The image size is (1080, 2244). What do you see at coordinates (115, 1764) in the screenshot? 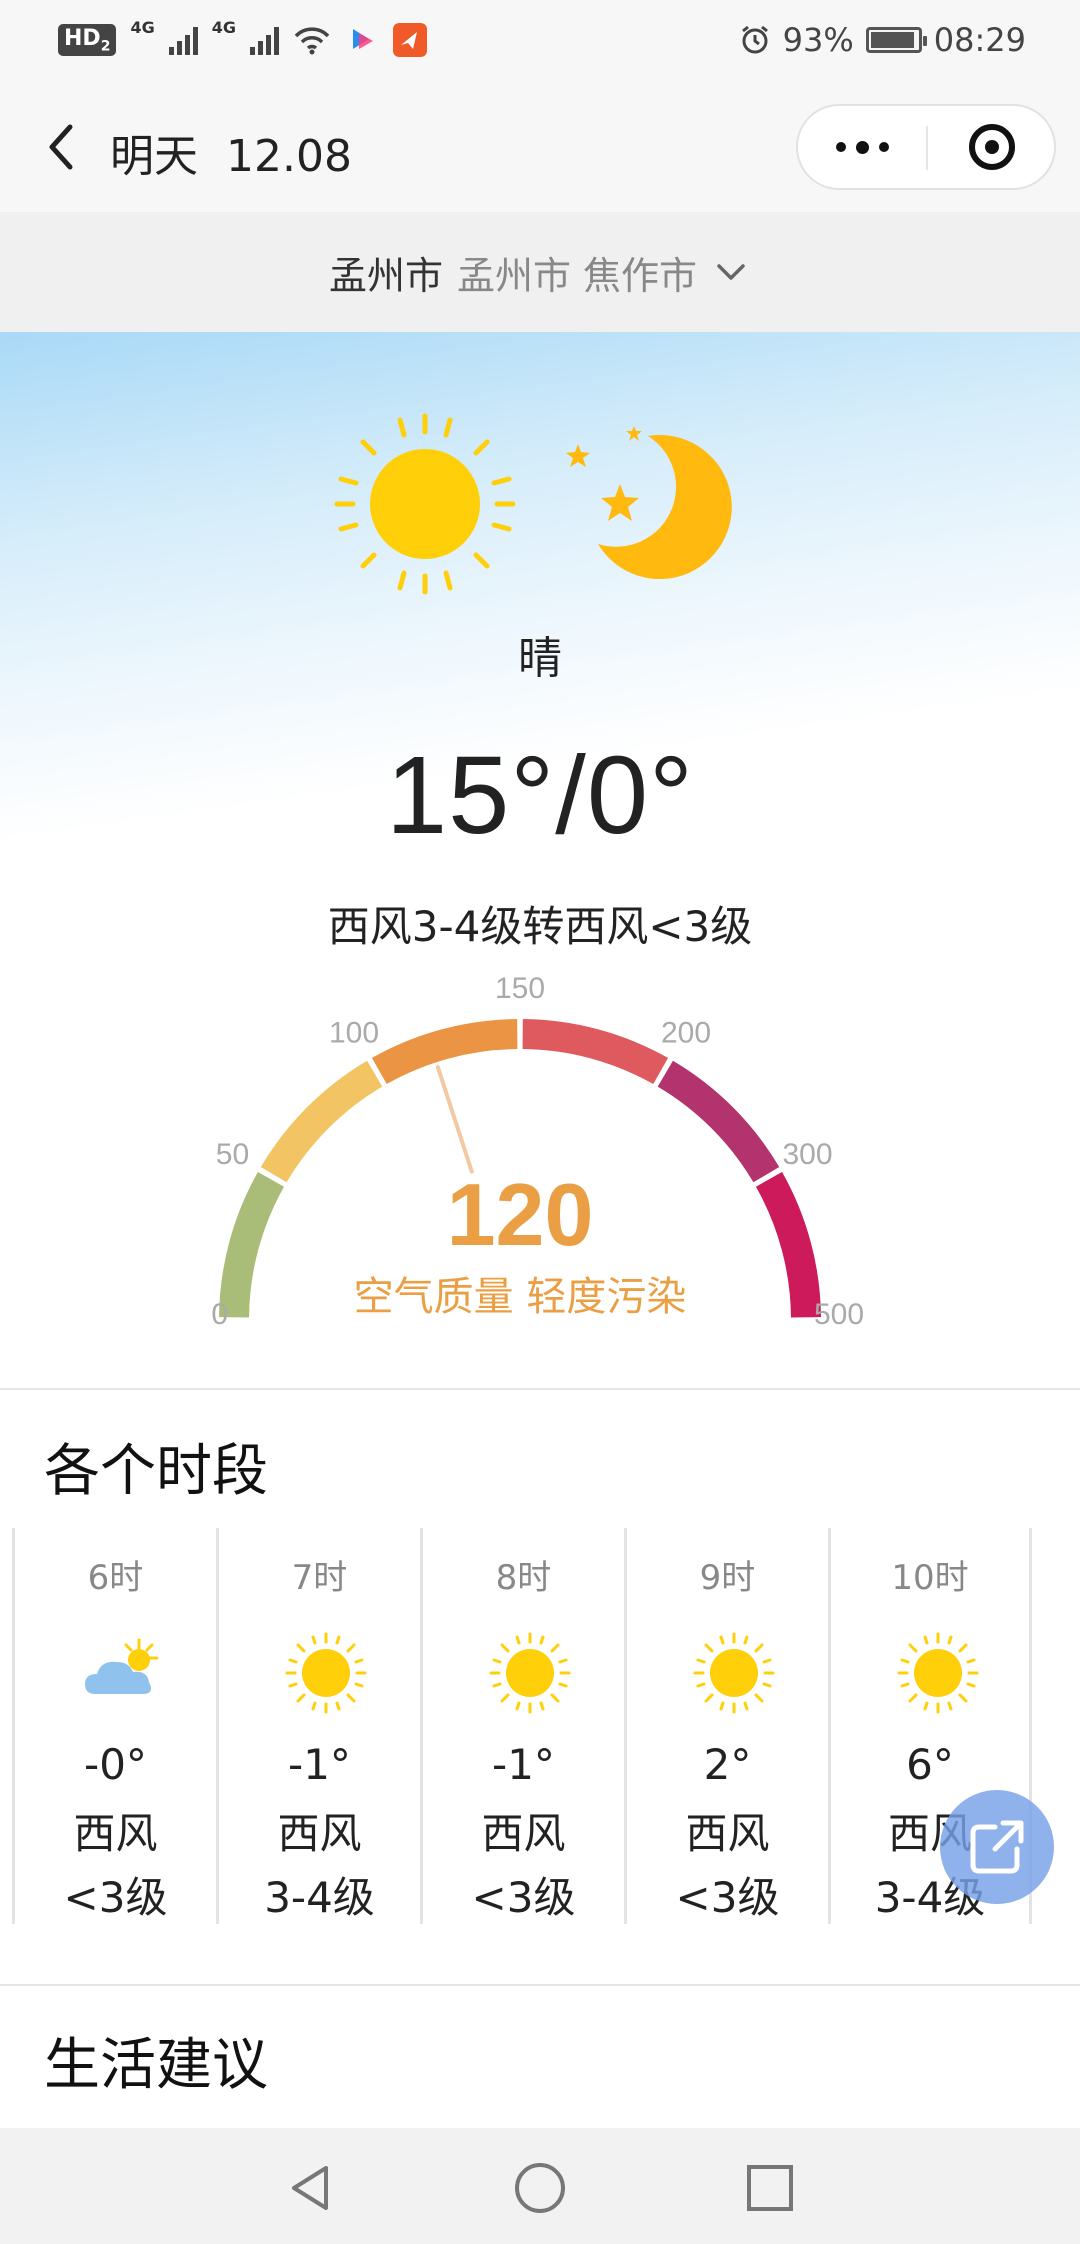
I see `hour-temperature: -0°` at bounding box center [115, 1764].